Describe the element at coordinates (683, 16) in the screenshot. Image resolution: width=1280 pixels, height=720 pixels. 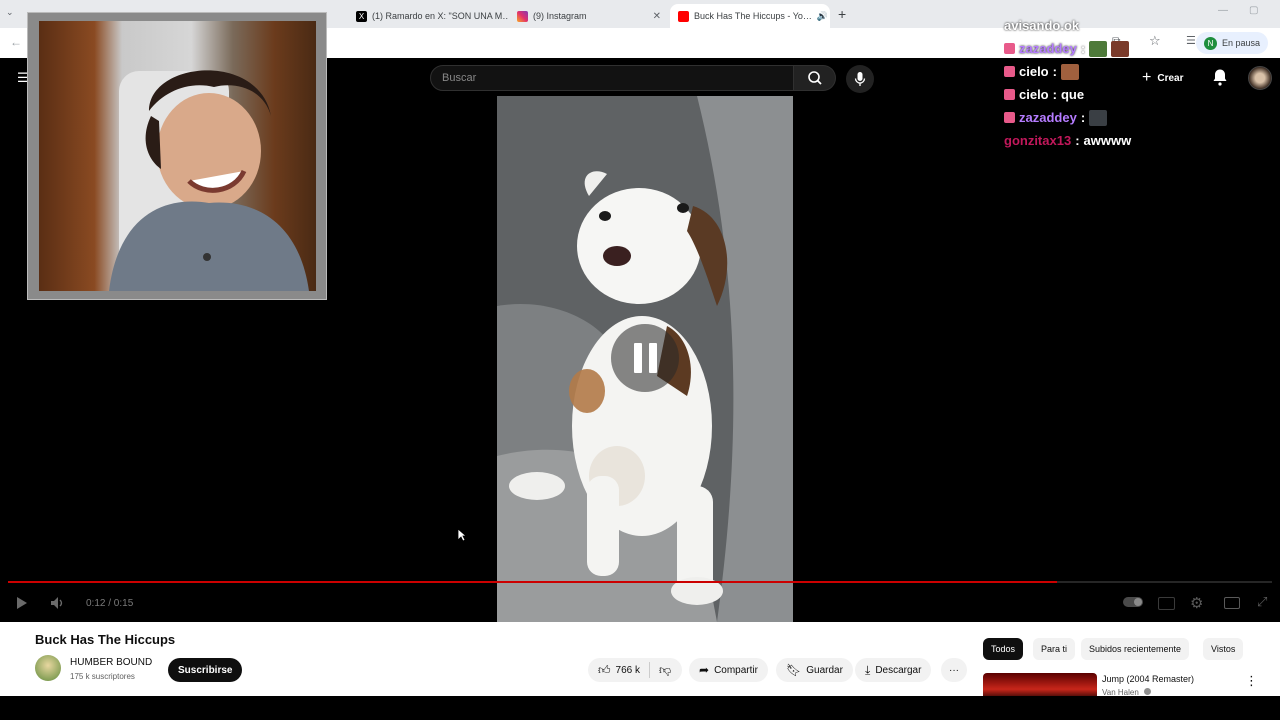
I see `youtube-icon` at that location.